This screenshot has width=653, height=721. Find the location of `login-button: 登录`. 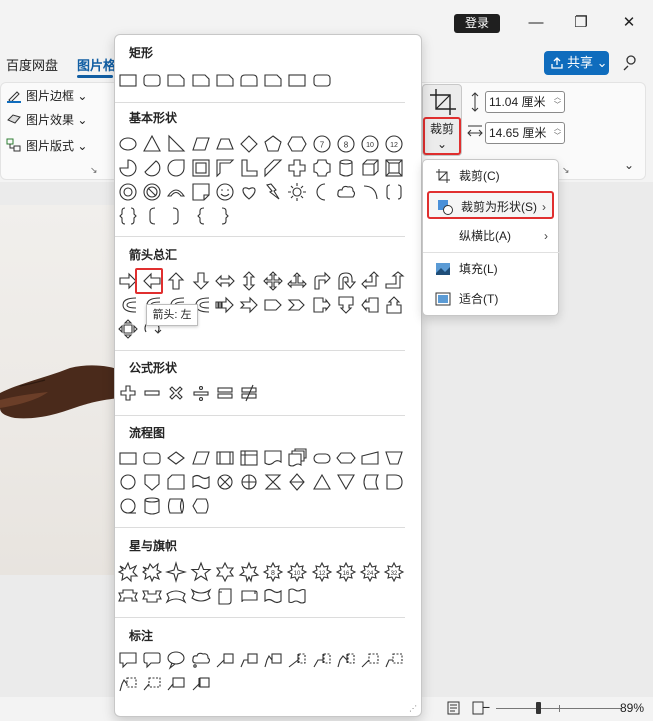

login-button: 登录 is located at coordinates (477, 23).